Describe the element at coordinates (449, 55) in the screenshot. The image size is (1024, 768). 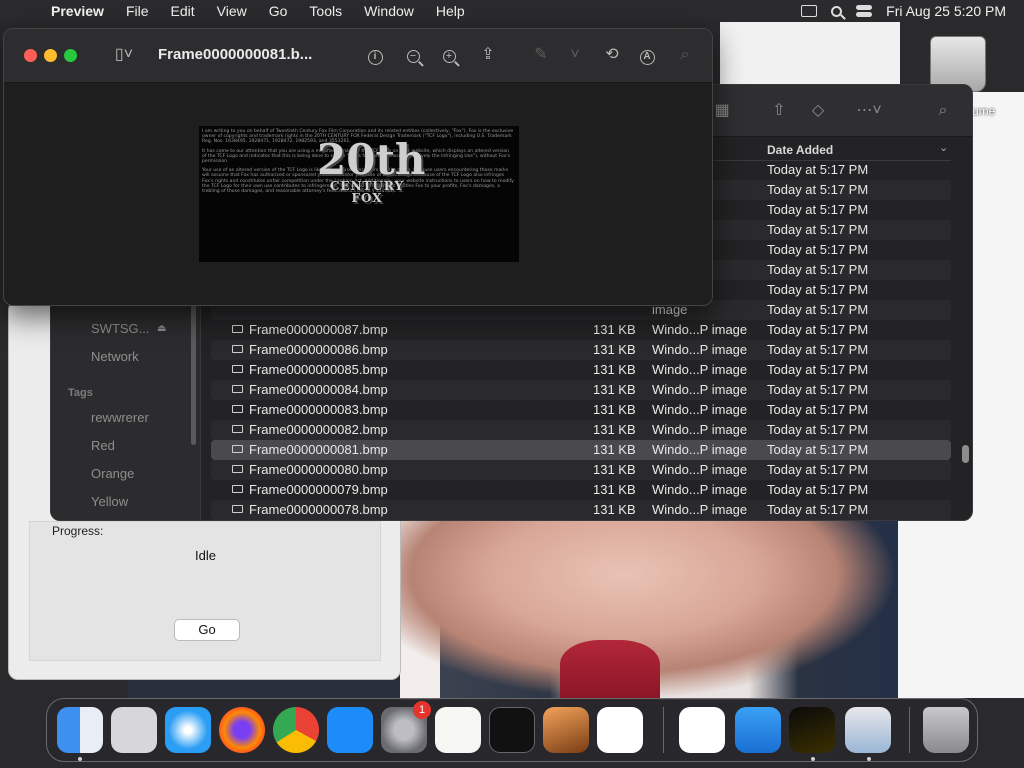
I see `zoom-in-icon: +` at that location.